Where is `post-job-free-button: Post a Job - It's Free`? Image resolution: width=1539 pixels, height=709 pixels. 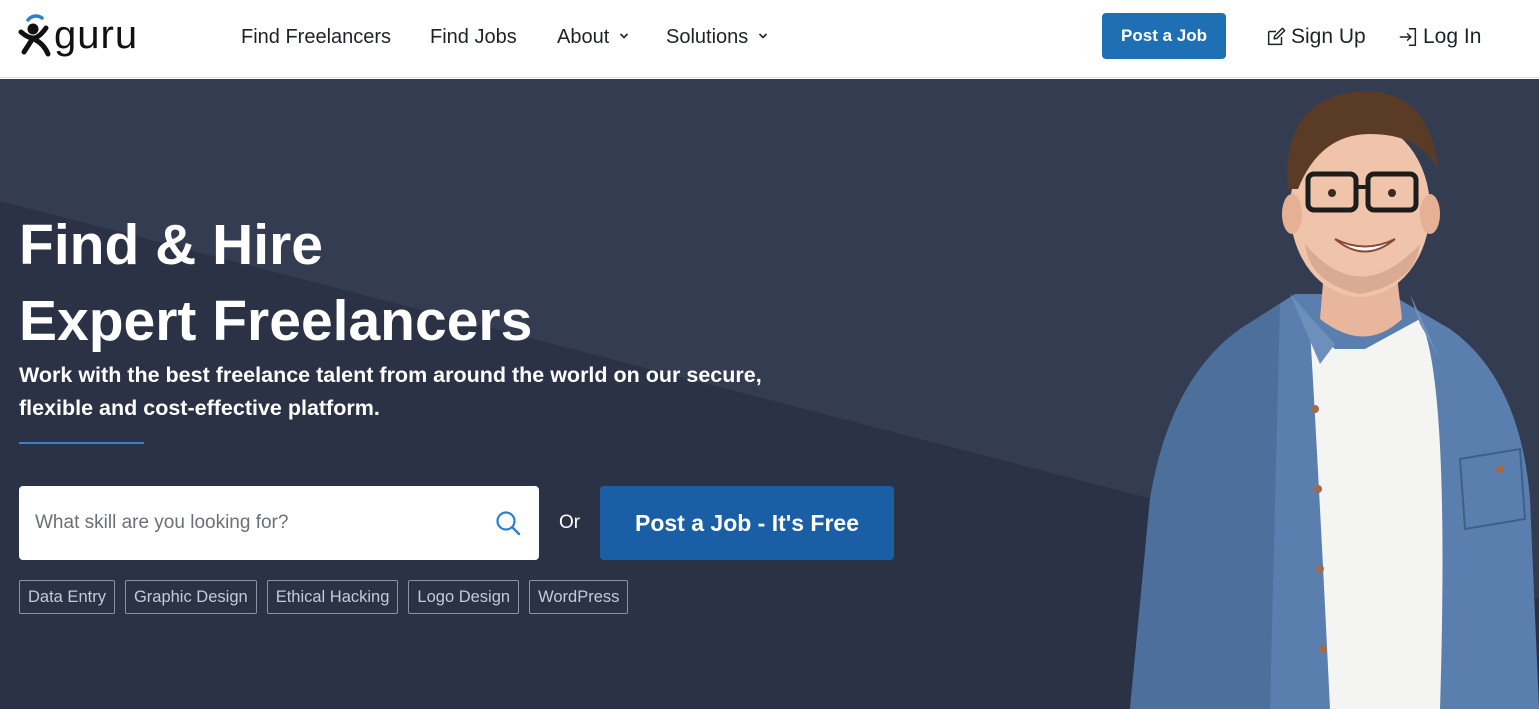 post-job-free-button: Post a Job - It's Free is located at coordinates (747, 523).